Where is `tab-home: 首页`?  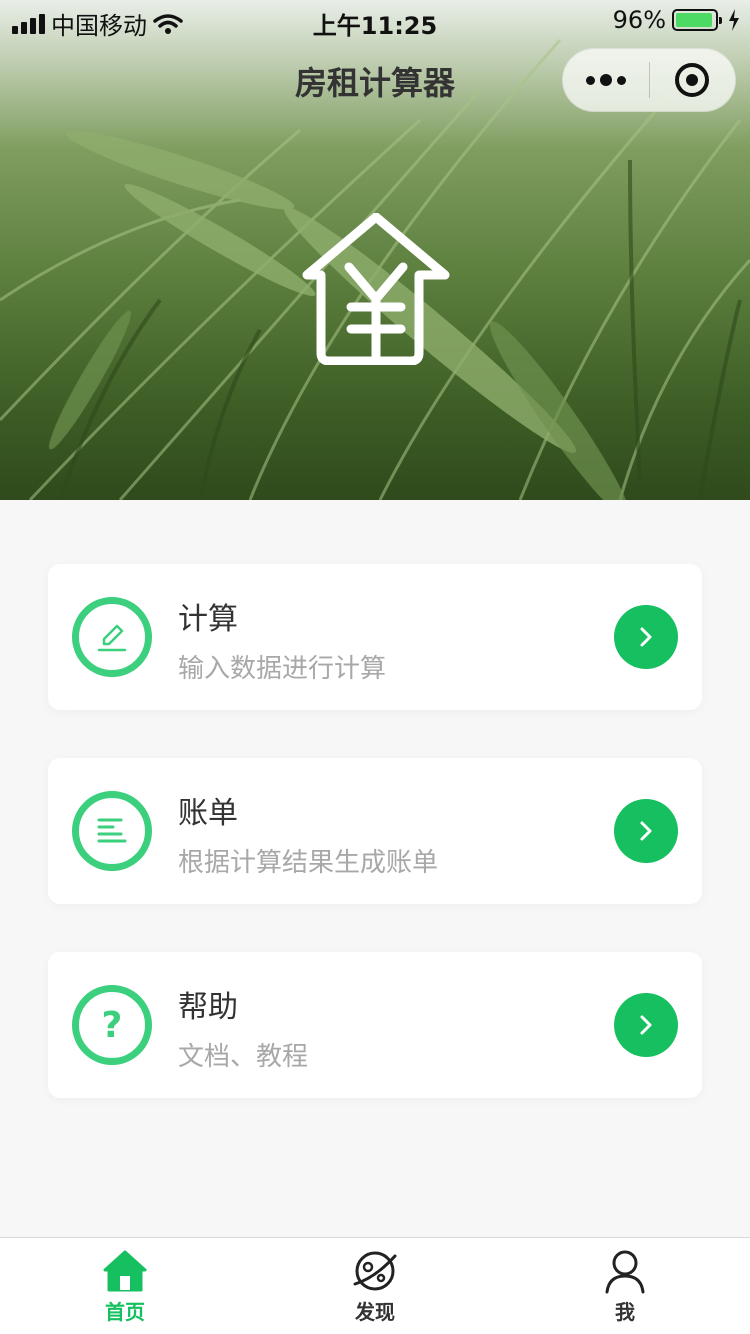 tab-home: 首页 is located at coordinates (125, 1286).